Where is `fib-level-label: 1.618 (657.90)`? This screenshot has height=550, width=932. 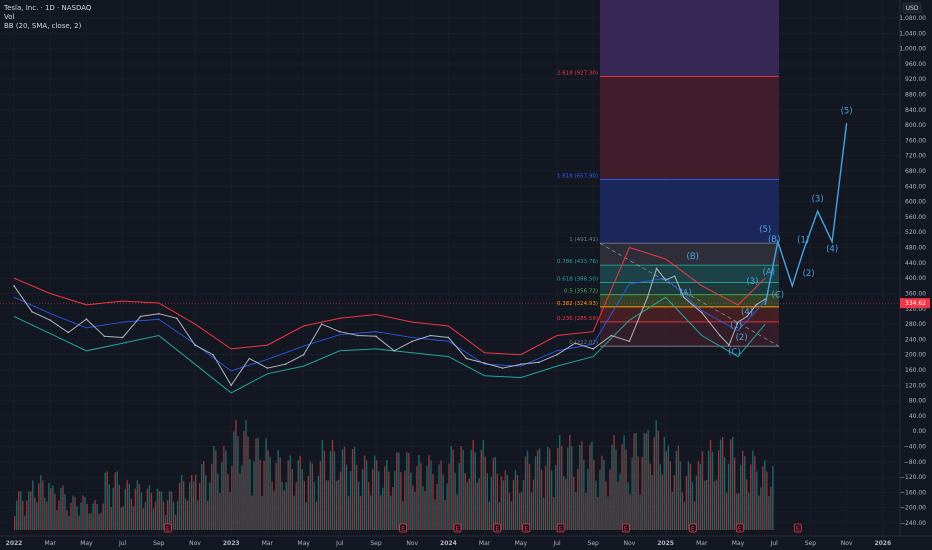 fib-level-label: 1.618 (657.90) is located at coordinates (577, 176).